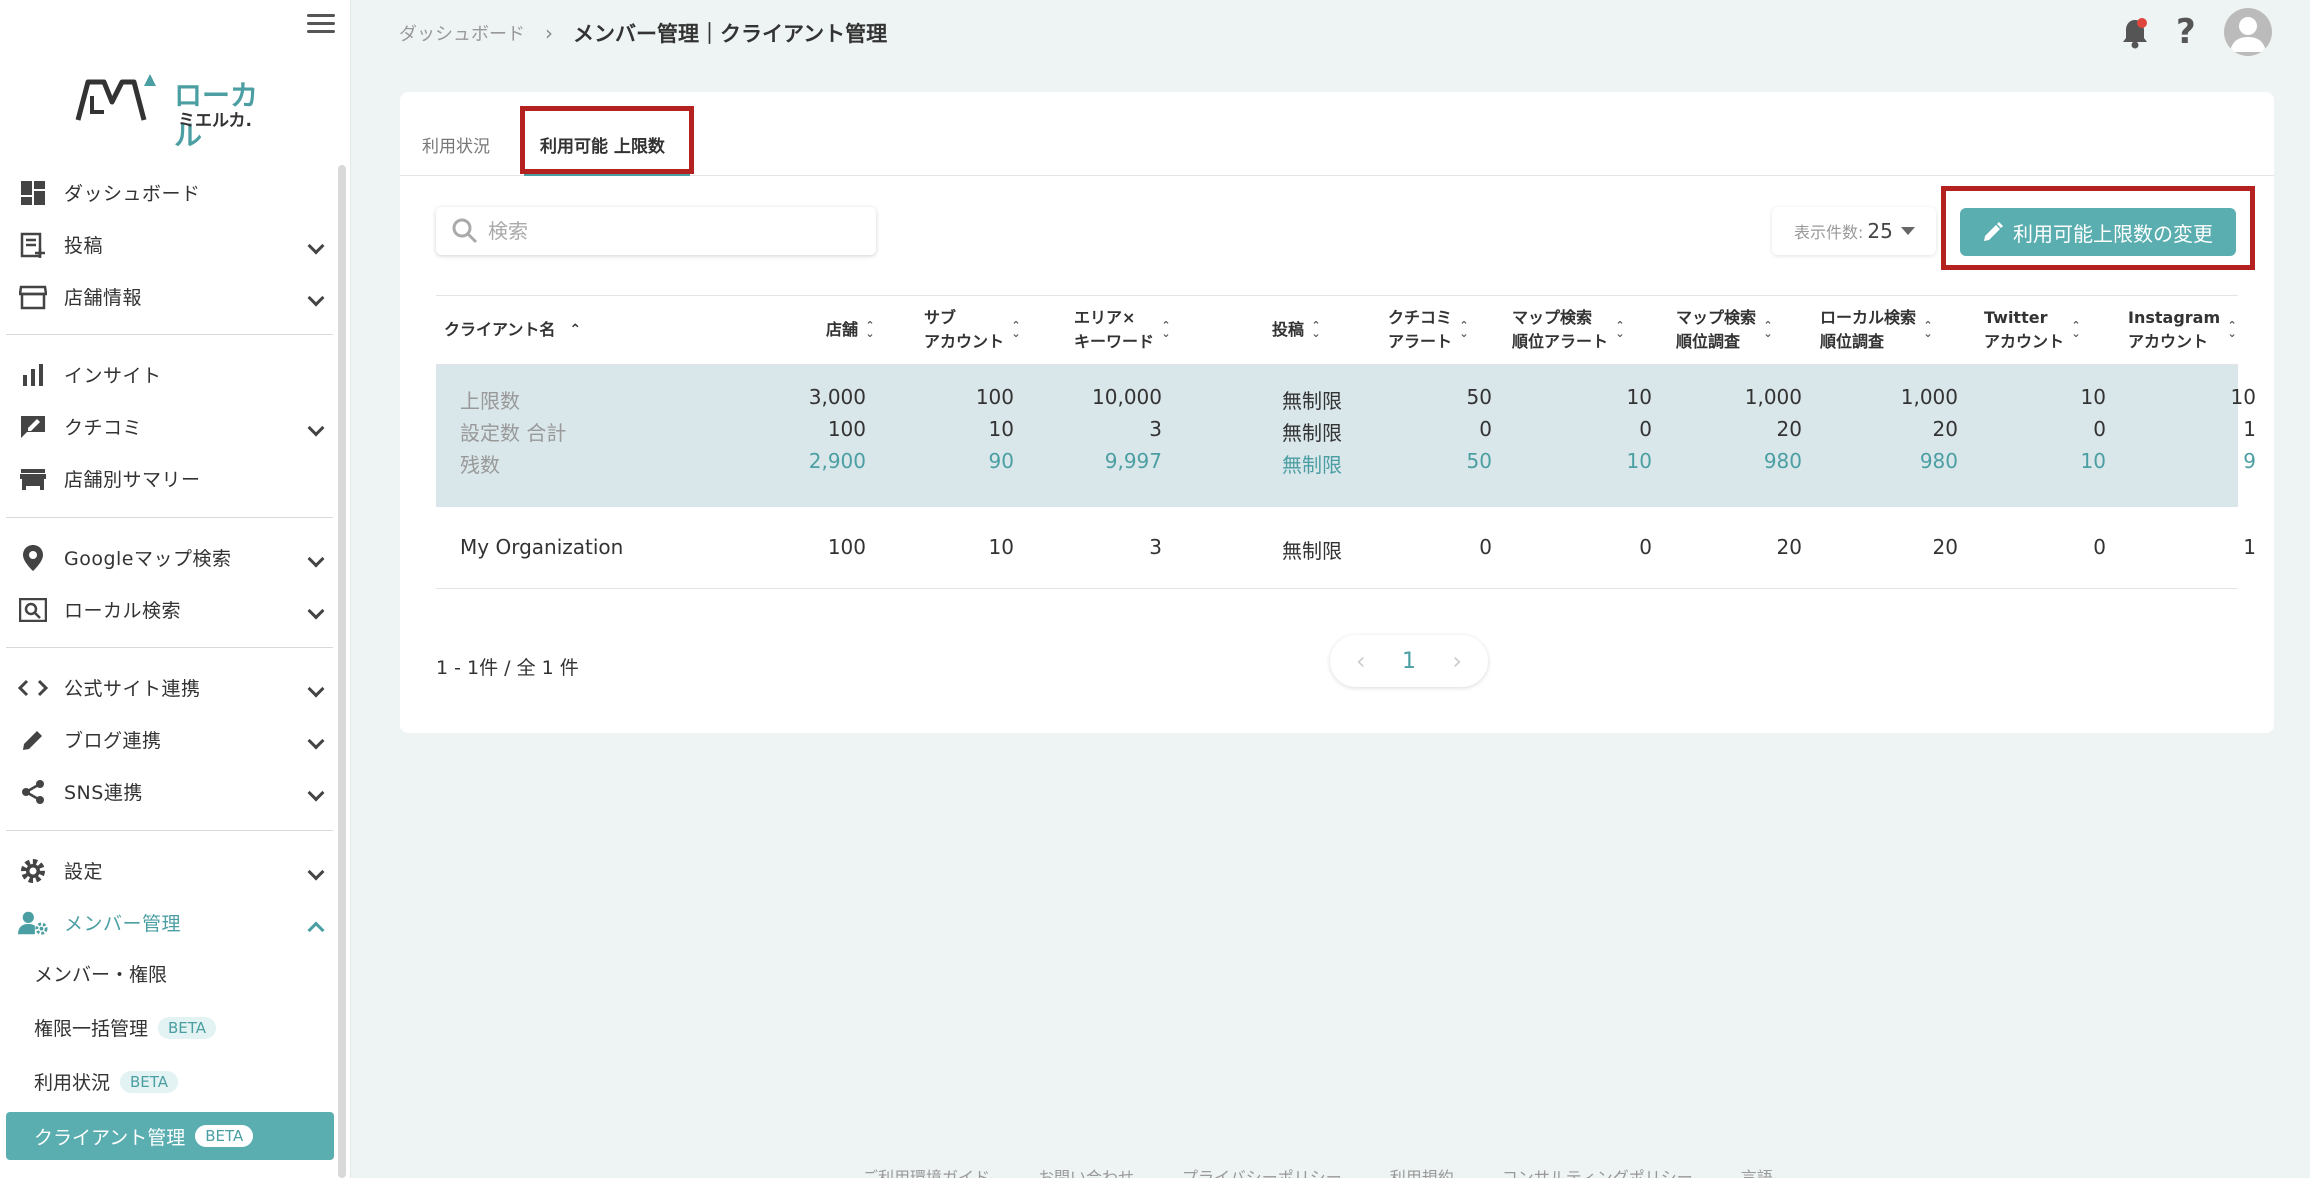 Image resolution: width=2310 pixels, height=1178 pixels. What do you see at coordinates (167, 870) in the screenshot?
I see `sidebar-item-settings: 設定` at bounding box center [167, 870].